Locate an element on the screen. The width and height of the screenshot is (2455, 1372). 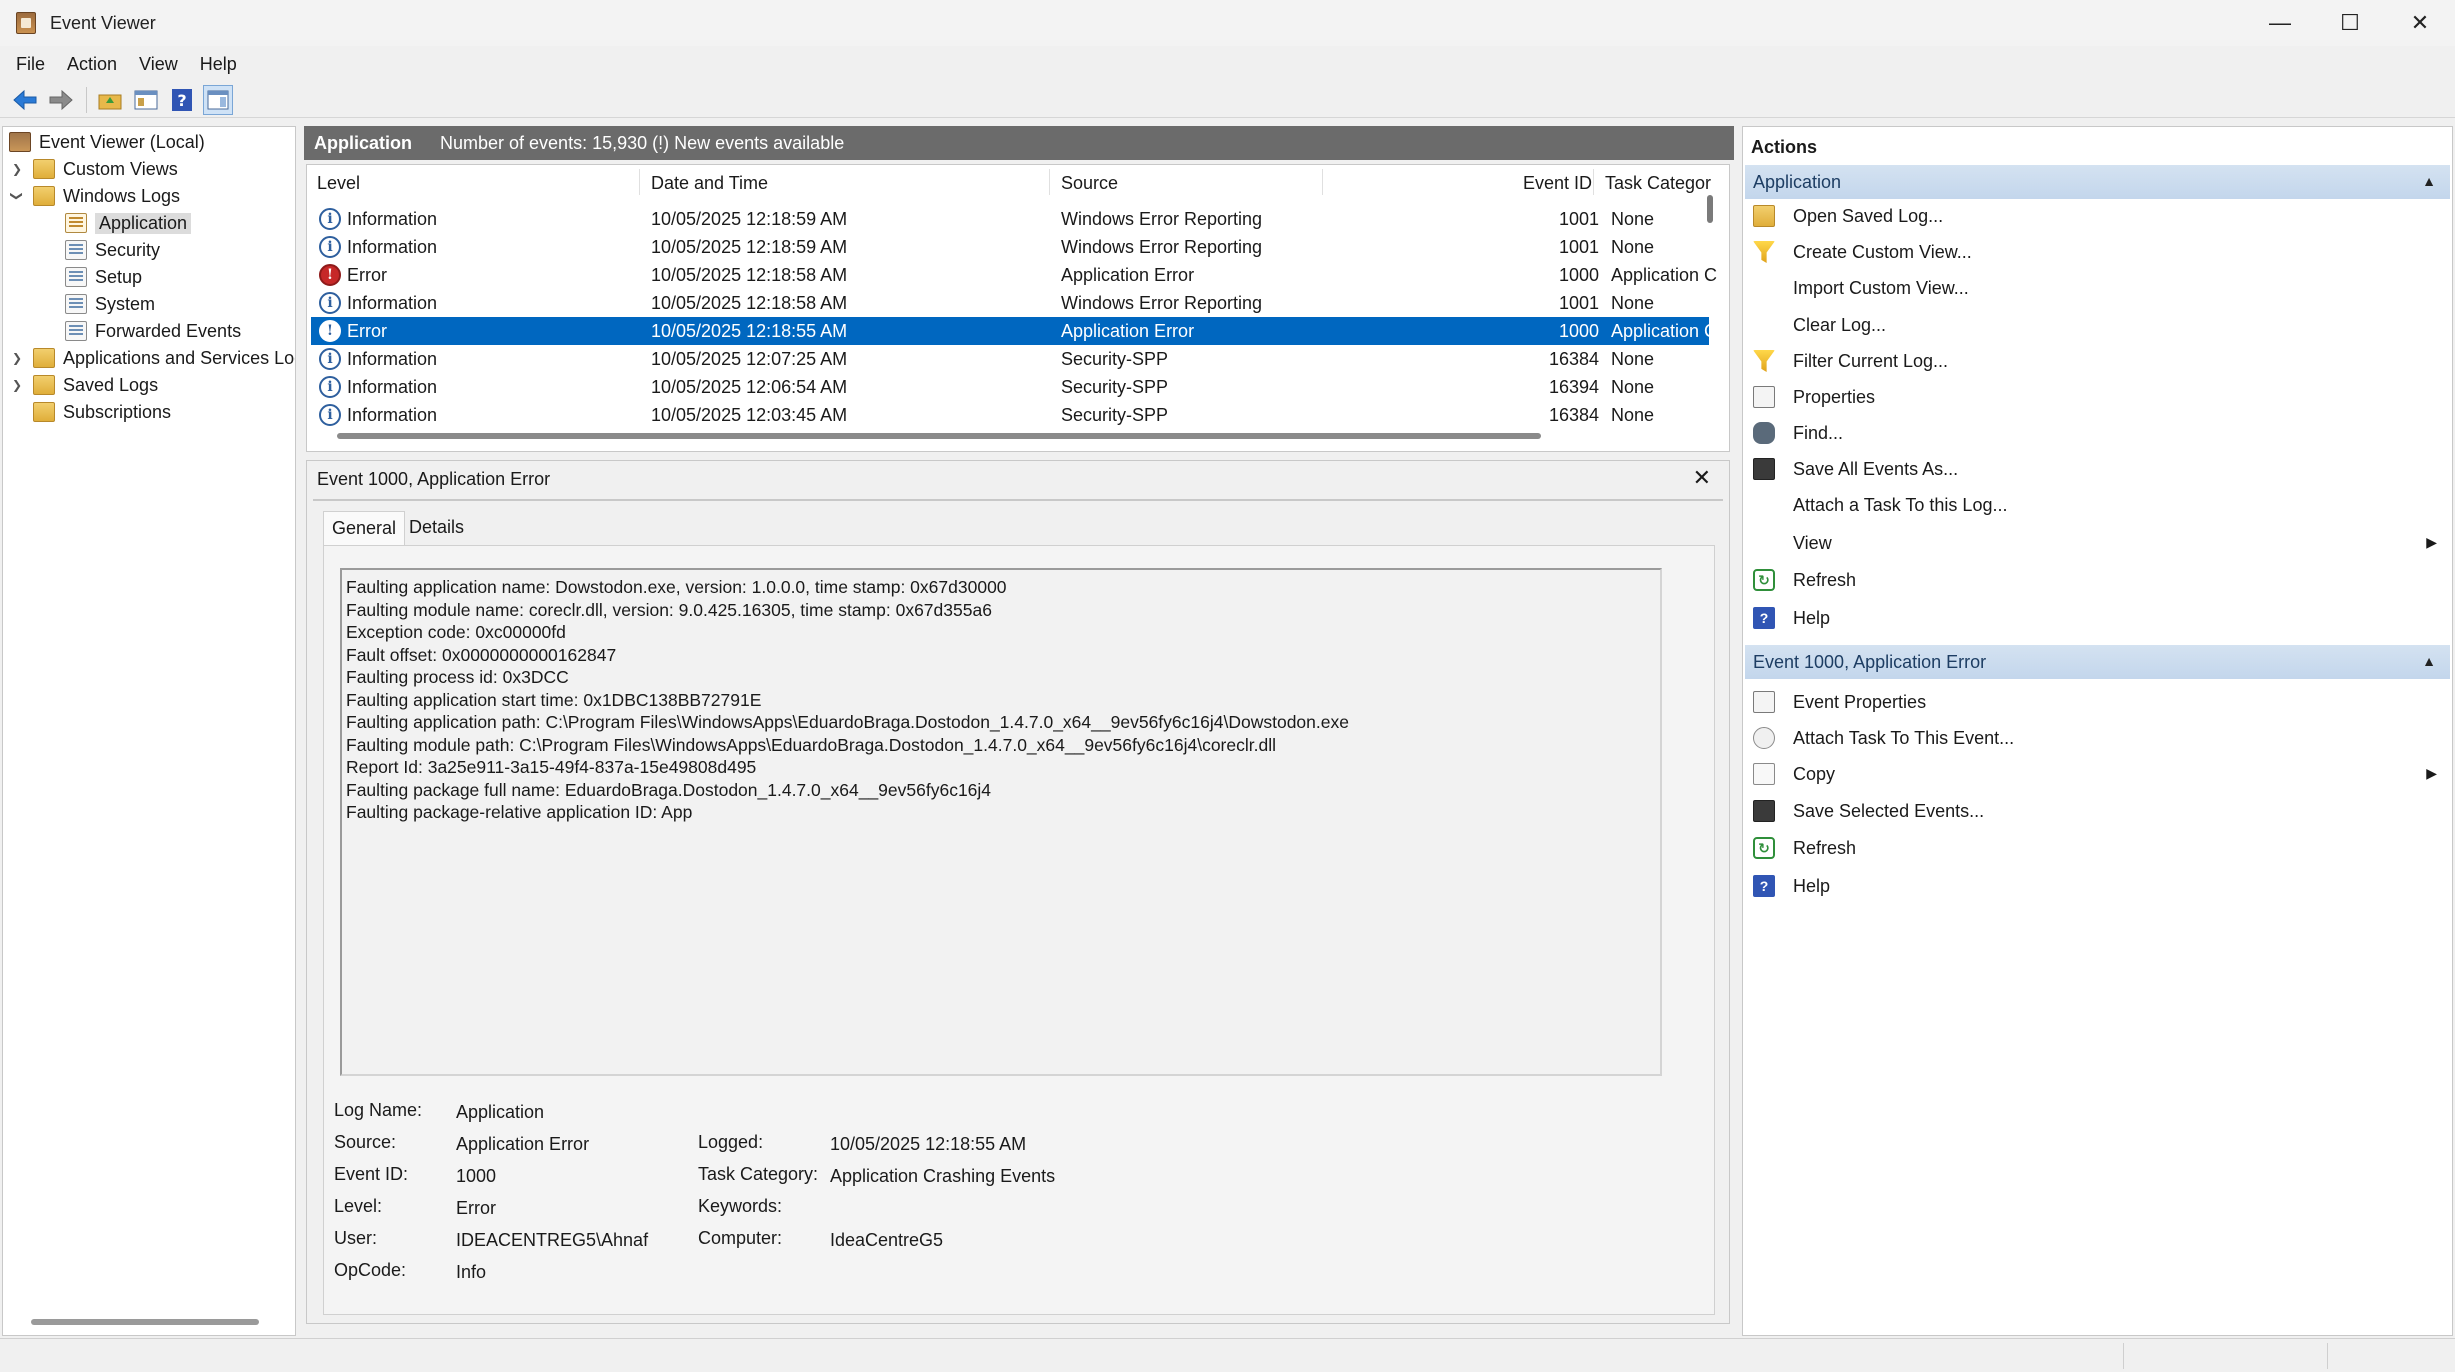
actions-section-event: Event 1000, Application Error ▲ is located at coordinates (2097, 662).